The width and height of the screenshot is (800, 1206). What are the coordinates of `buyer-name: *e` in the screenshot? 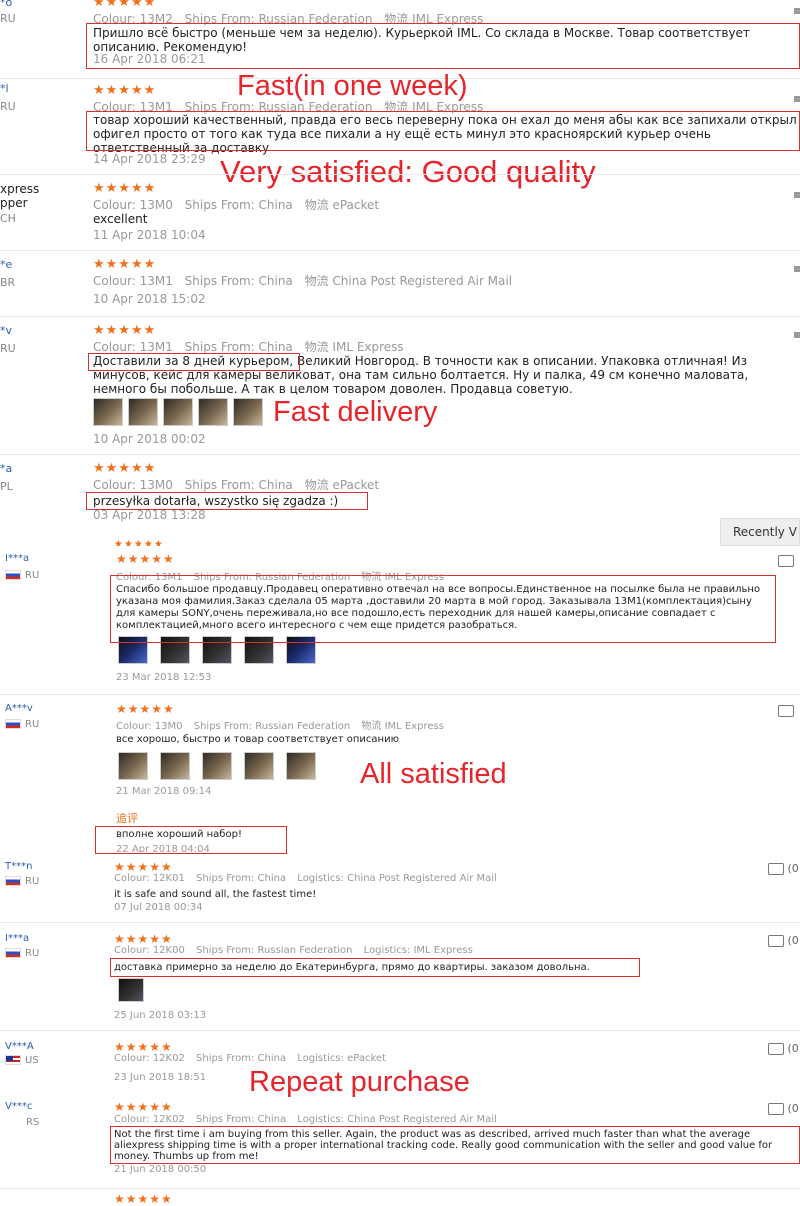 It's located at (6, 265).